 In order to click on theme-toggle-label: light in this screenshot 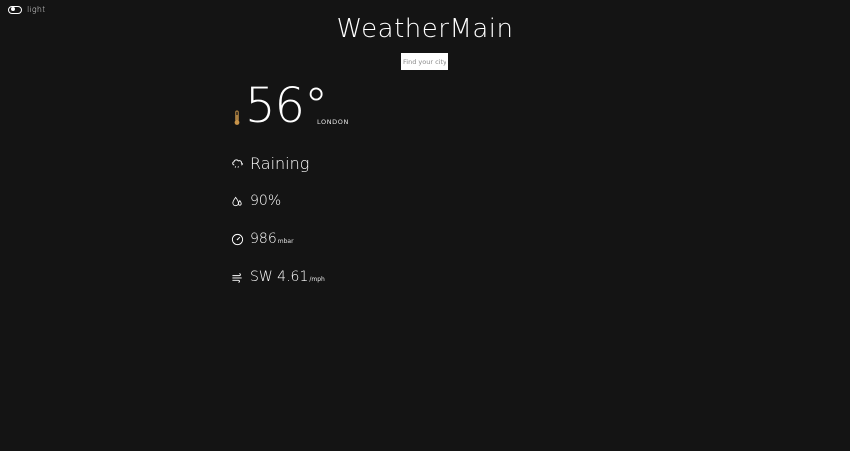, I will do `click(36, 9)`.